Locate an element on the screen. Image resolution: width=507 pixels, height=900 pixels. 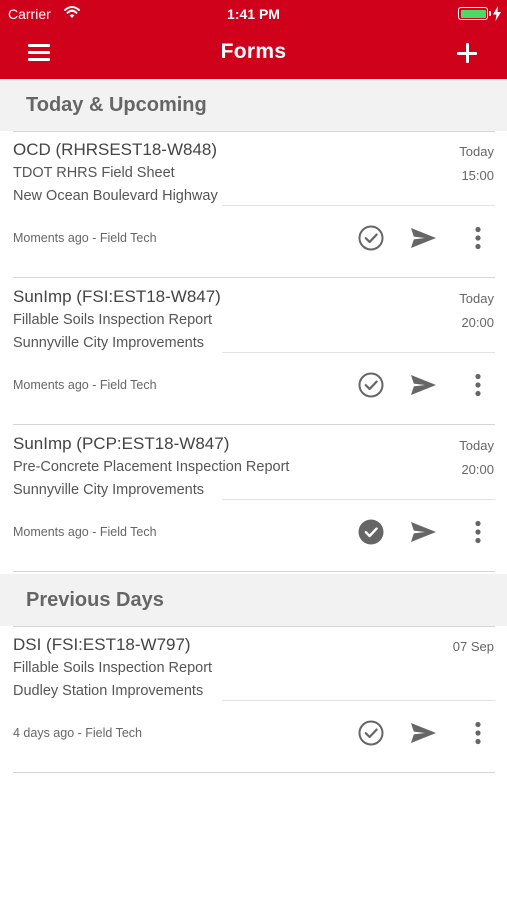
status-time: 1:41 PM is located at coordinates (253, 14).